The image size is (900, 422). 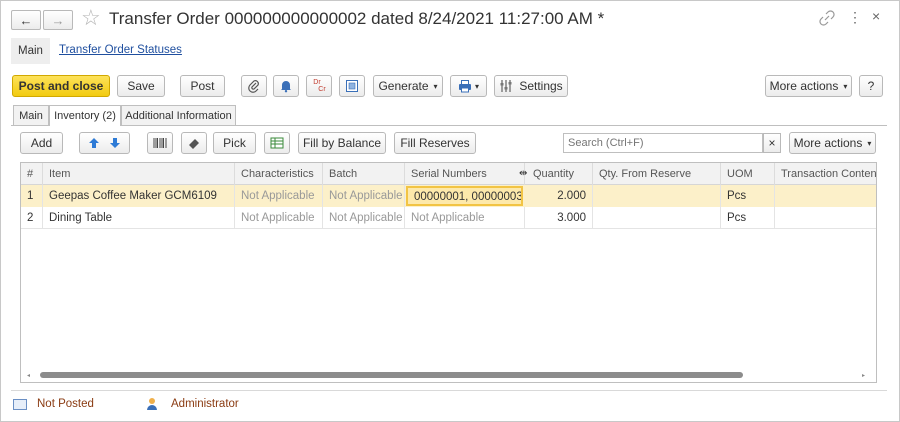 I want to click on item-cell: Dining Table, so click(x=139, y=218).